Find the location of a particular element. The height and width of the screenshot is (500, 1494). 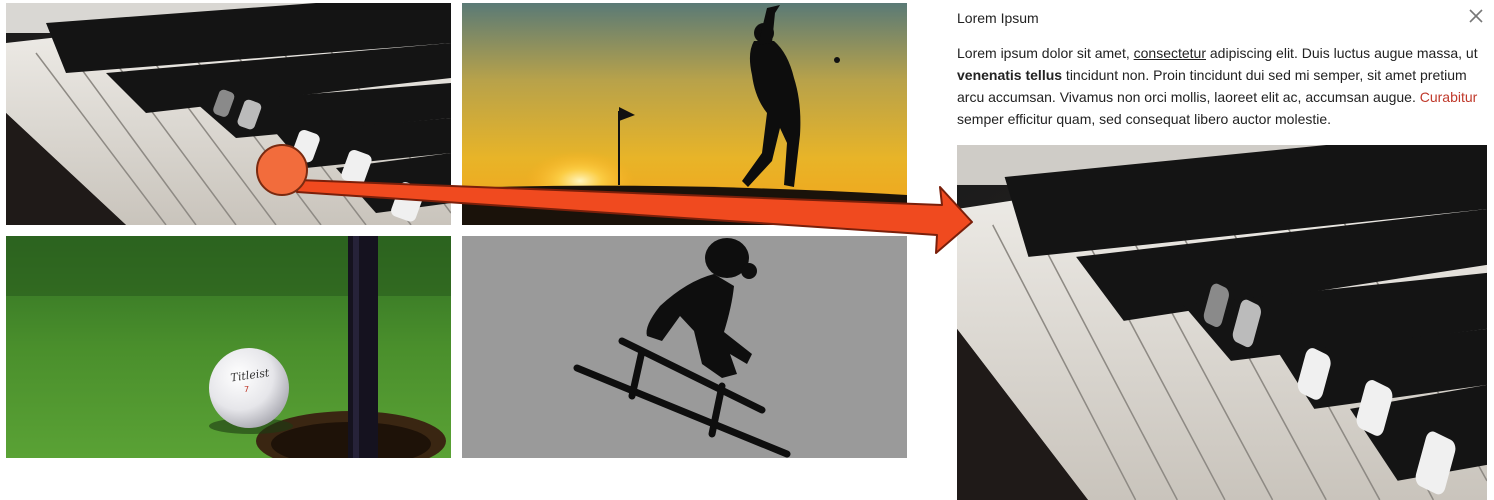

close-icon is located at coordinates (1476, 16).